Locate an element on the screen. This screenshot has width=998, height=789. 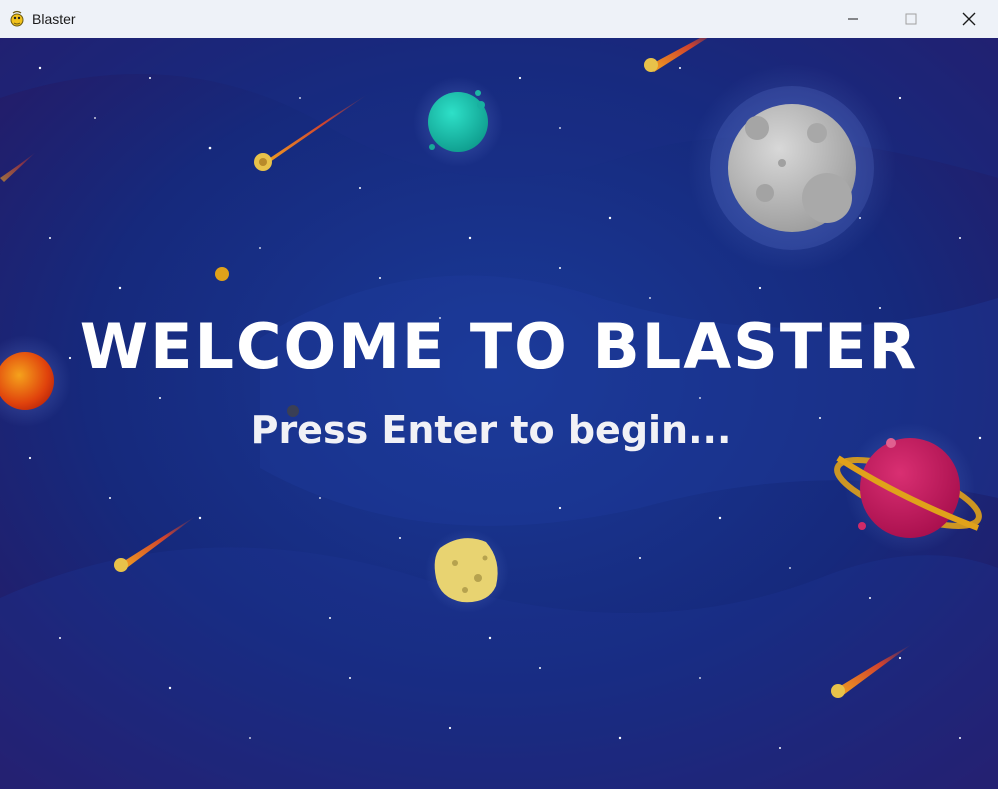
close-icon is located at coordinates (969, 19).